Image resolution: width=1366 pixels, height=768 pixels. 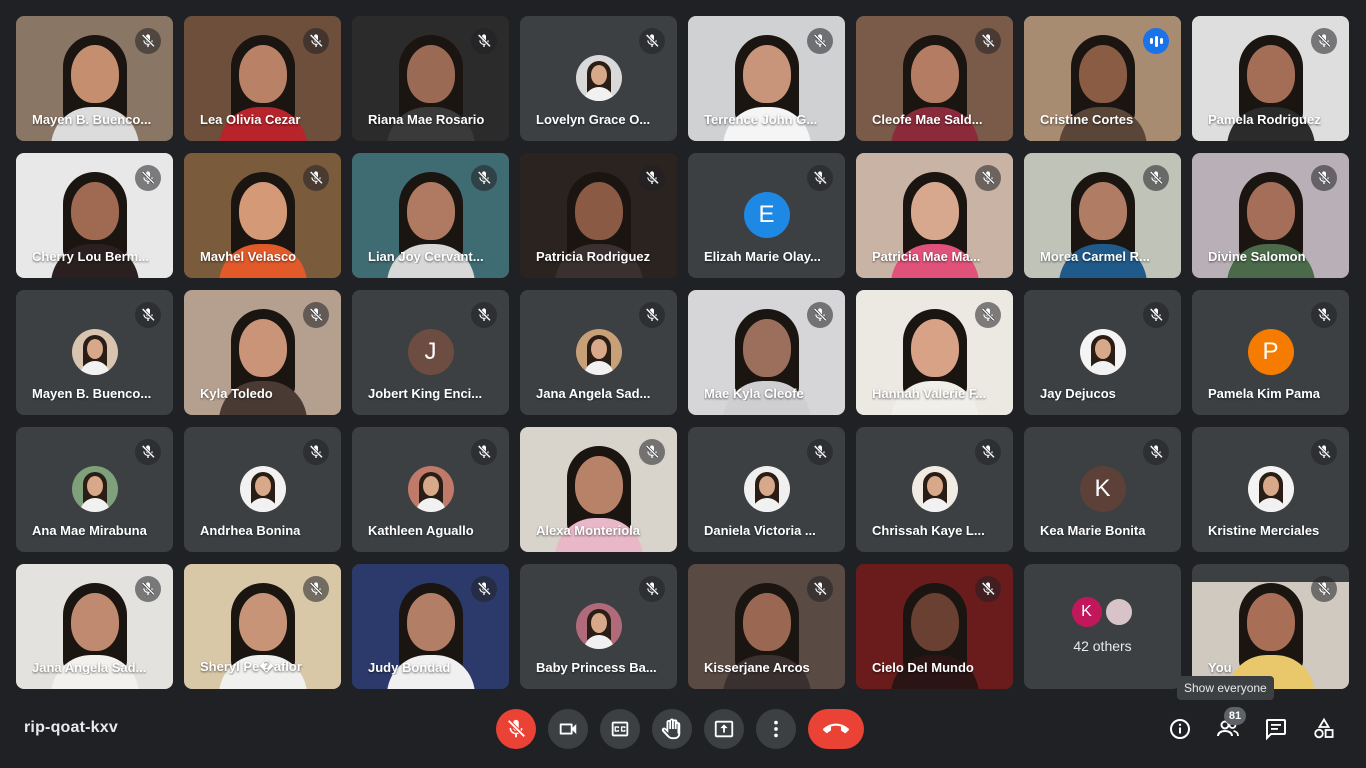 I want to click on end-call-icon, so click(x=836, y=728).